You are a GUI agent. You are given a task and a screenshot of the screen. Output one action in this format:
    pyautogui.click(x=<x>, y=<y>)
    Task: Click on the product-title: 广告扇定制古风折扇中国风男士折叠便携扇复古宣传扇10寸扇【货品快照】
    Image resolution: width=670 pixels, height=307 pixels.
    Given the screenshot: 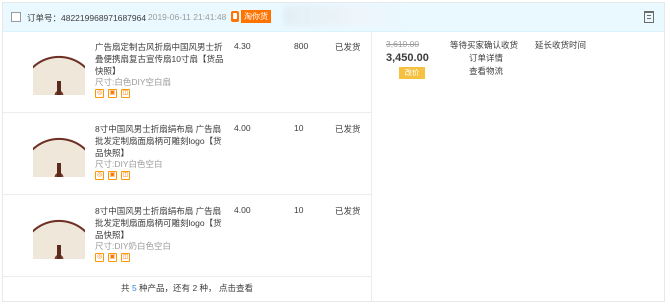 What is the action you would take?
    pyautogui.click(x=160, y=59)
    